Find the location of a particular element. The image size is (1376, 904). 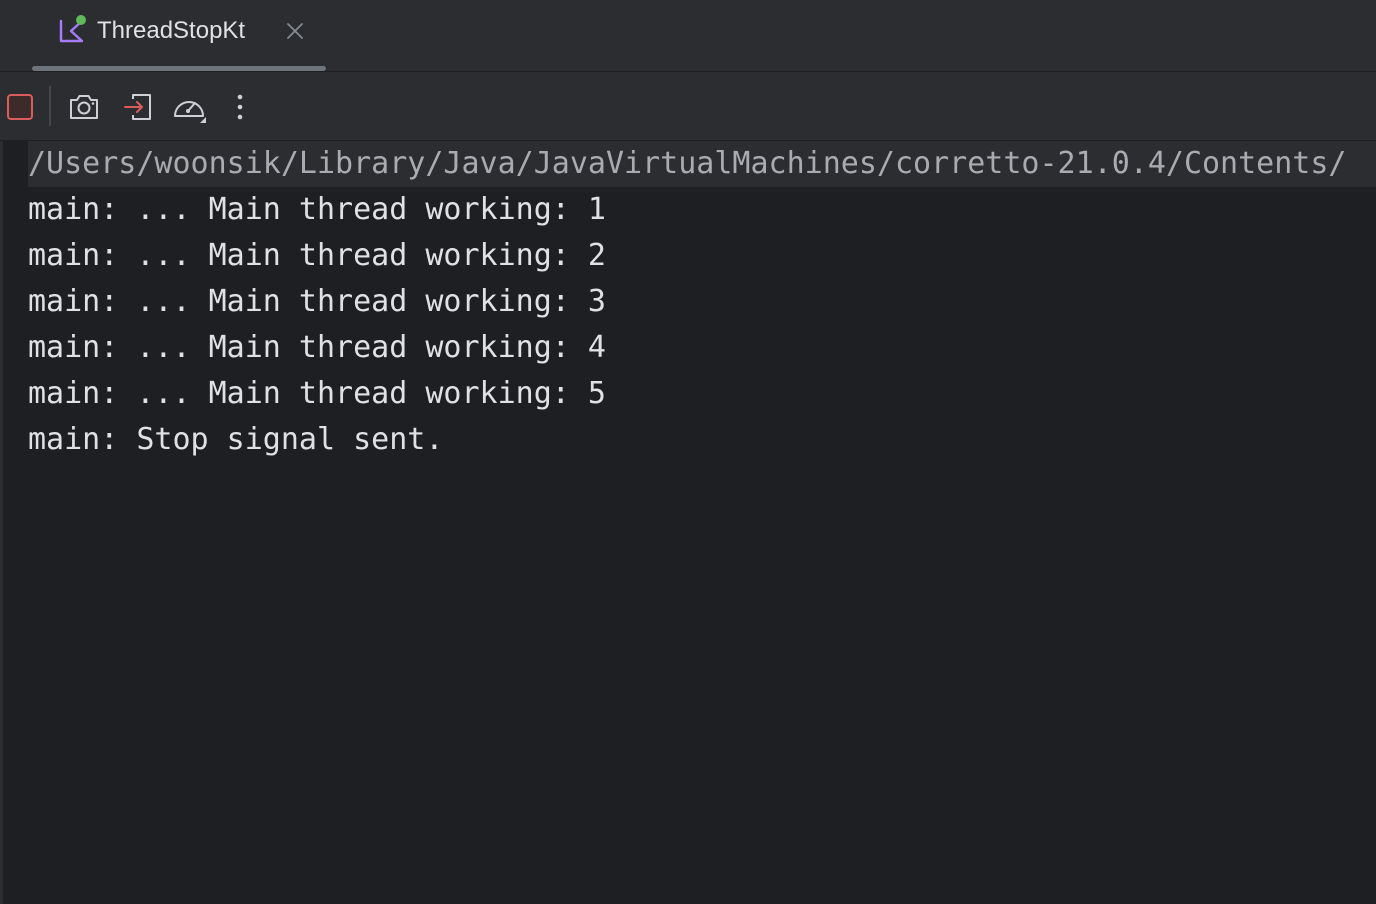

console-gutter is located at coordinates (1, 522).